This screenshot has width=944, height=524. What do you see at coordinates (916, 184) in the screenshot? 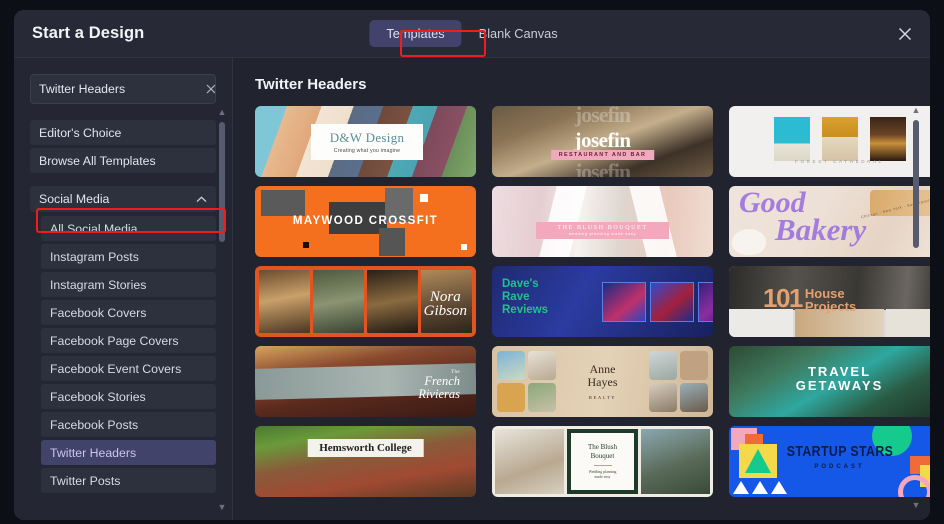
I see `gallery-scrollbar-thumb` at bounding box center [916, 184].